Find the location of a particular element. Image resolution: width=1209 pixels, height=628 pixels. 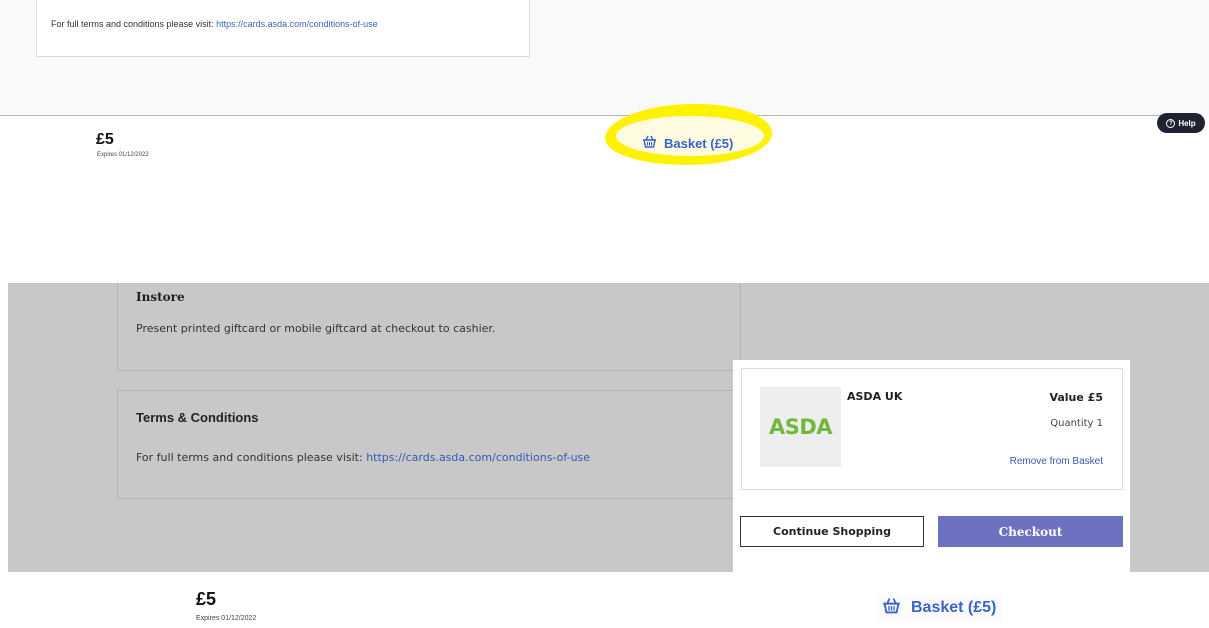

top-divider is located at coordinates (589, 115).